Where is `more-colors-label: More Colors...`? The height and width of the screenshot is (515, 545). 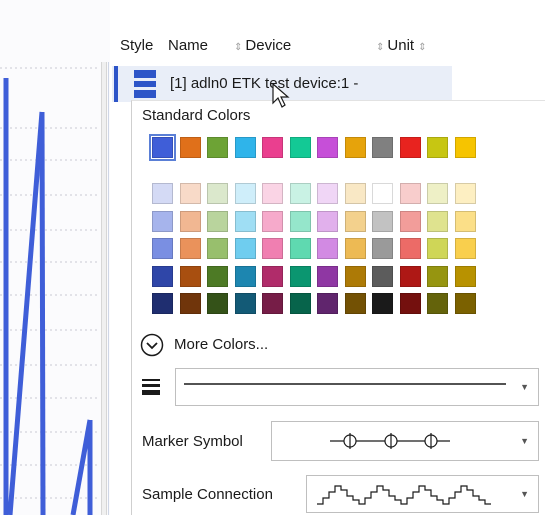
more-colors-label: More Colors... is located at coordinates (221, 344).